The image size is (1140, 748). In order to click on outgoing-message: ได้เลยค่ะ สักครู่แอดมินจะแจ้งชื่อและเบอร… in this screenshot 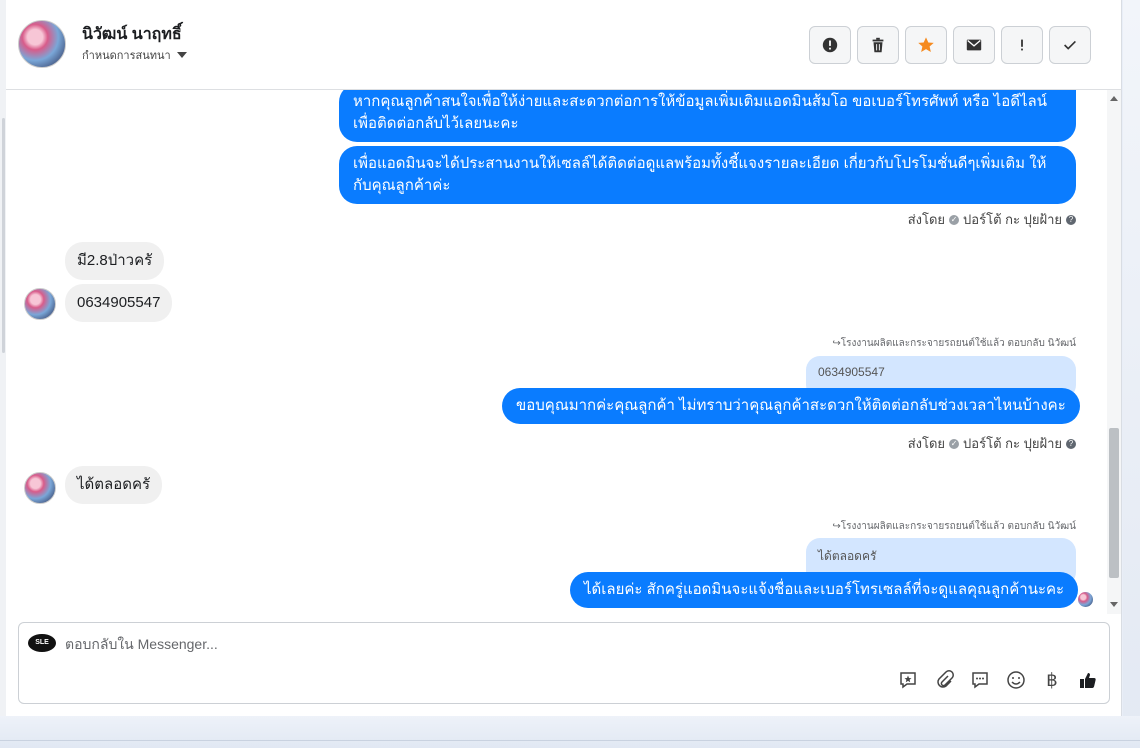, I will do `click(824, 590)`.